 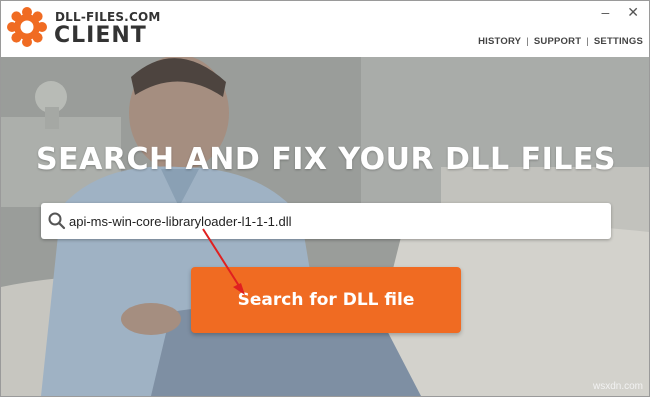 I want to click on gear-logo-icon, so click(x=27, y=27).